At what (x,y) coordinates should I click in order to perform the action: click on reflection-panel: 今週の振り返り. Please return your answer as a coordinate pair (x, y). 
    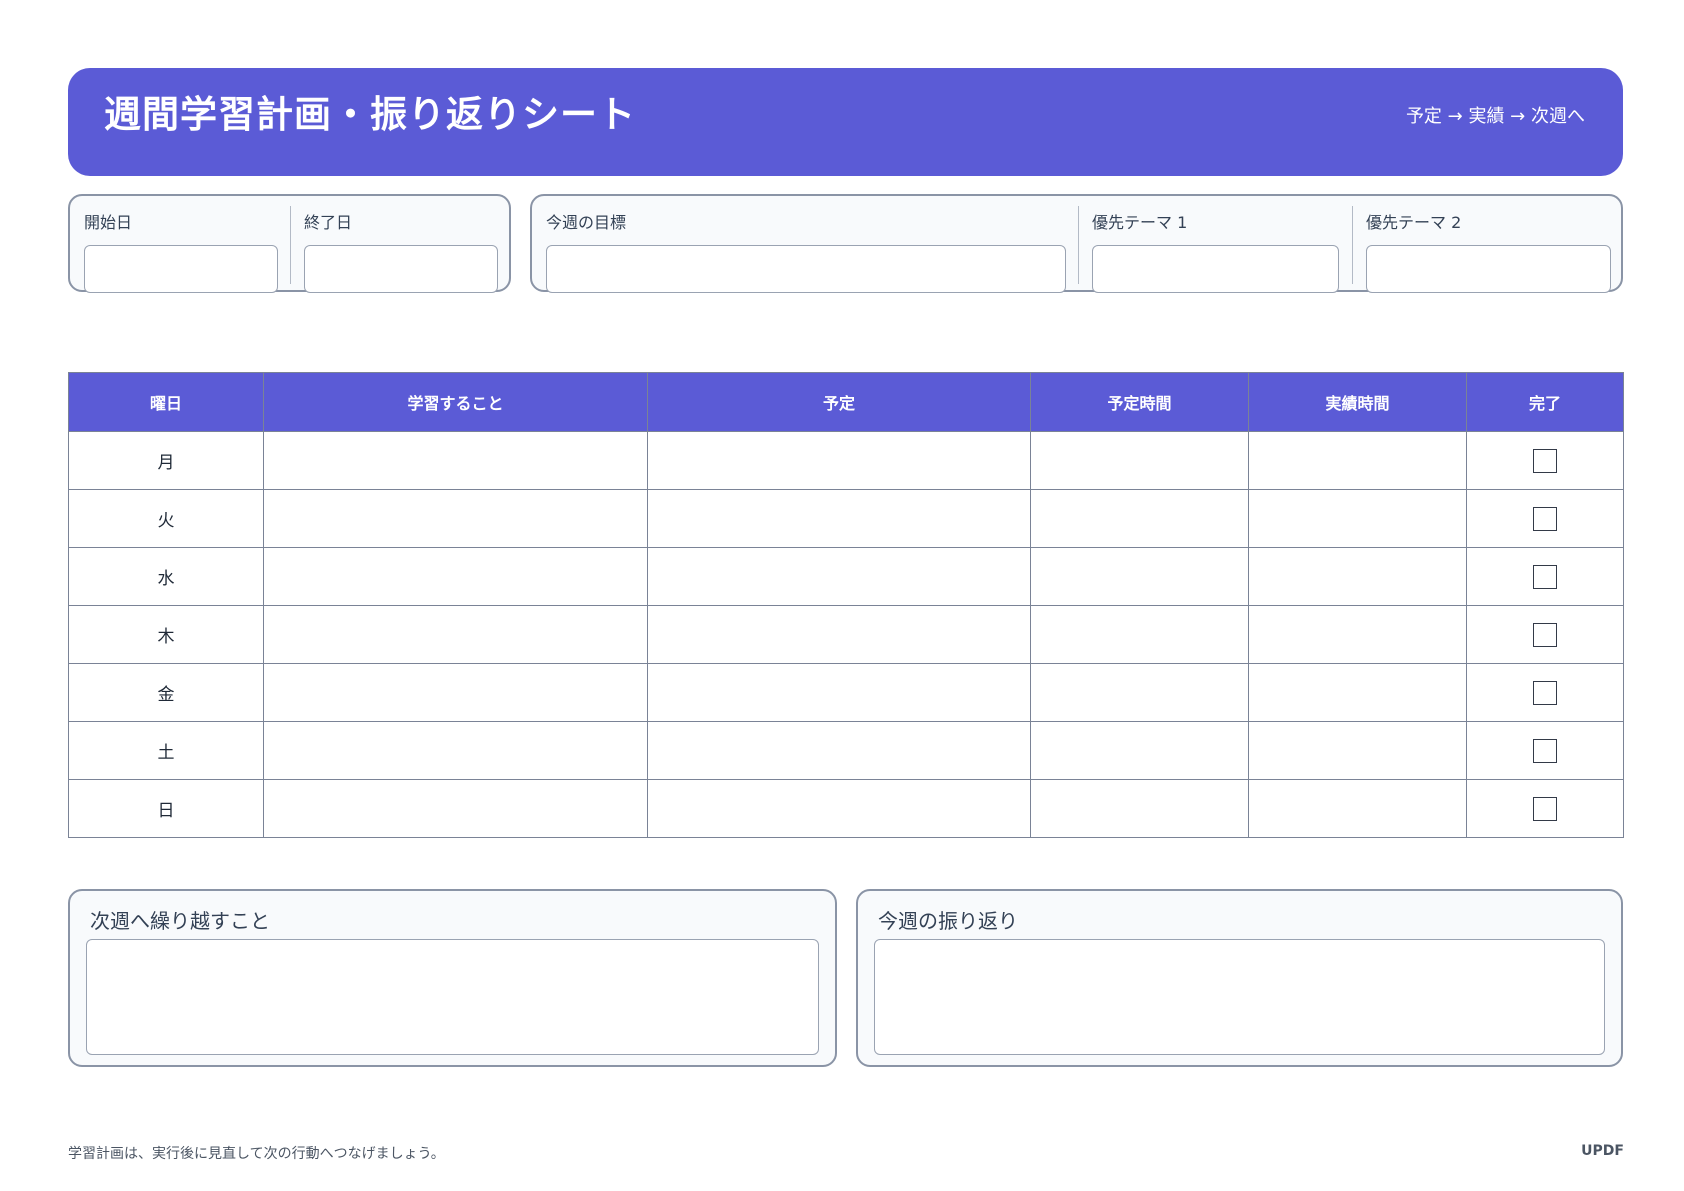
    Looking at the image, I should click on (1239, 978).